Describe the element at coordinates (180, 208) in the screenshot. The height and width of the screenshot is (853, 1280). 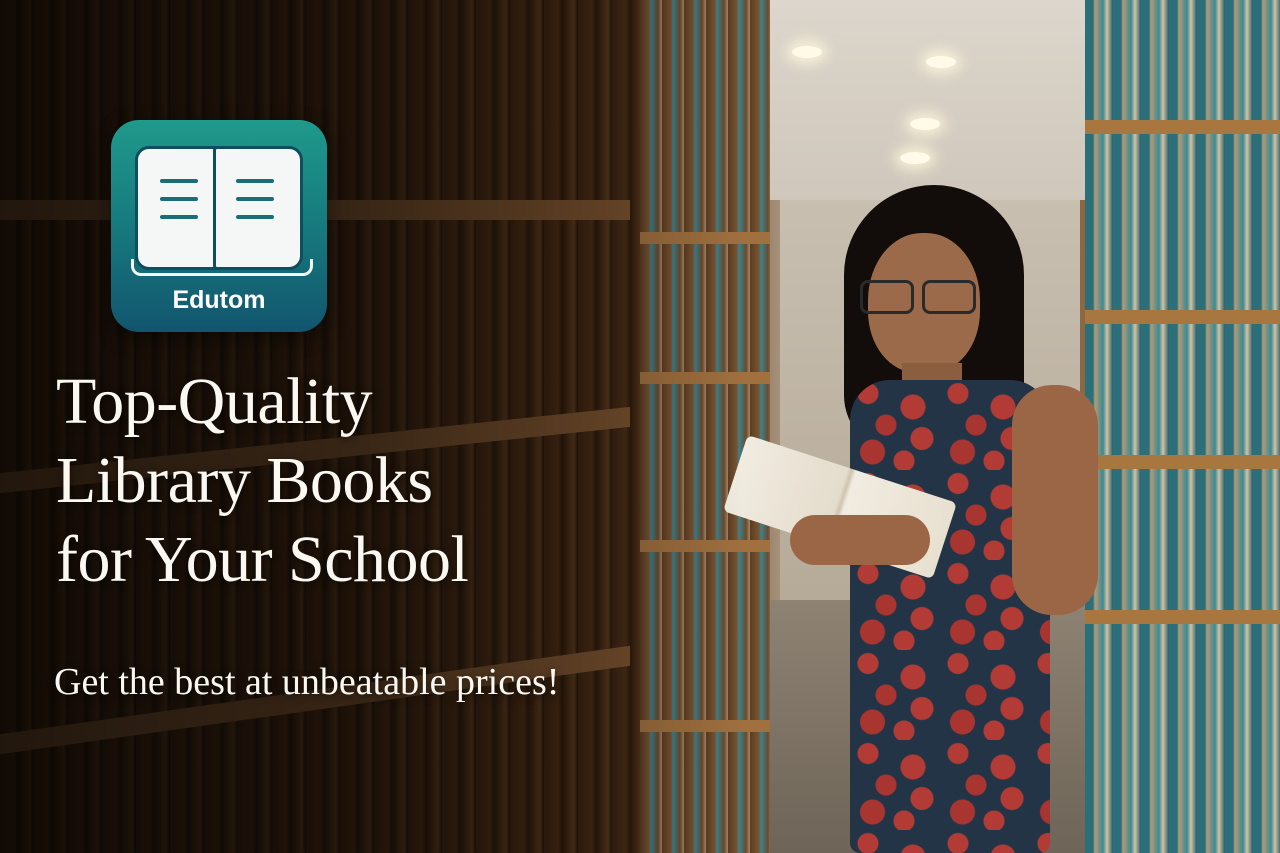
I see `book-page-left` at that location.